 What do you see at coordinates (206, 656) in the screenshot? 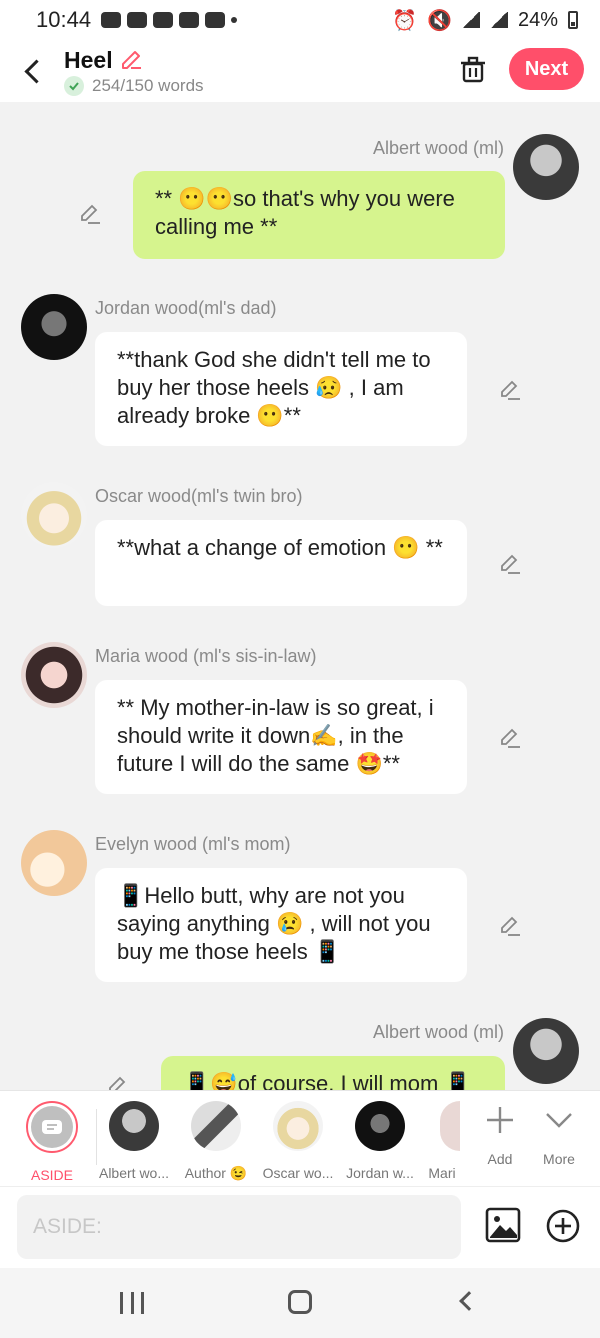
I see `sender-name: Maria wood (ml's sis-in-law)` at bounding box center [206, 656].